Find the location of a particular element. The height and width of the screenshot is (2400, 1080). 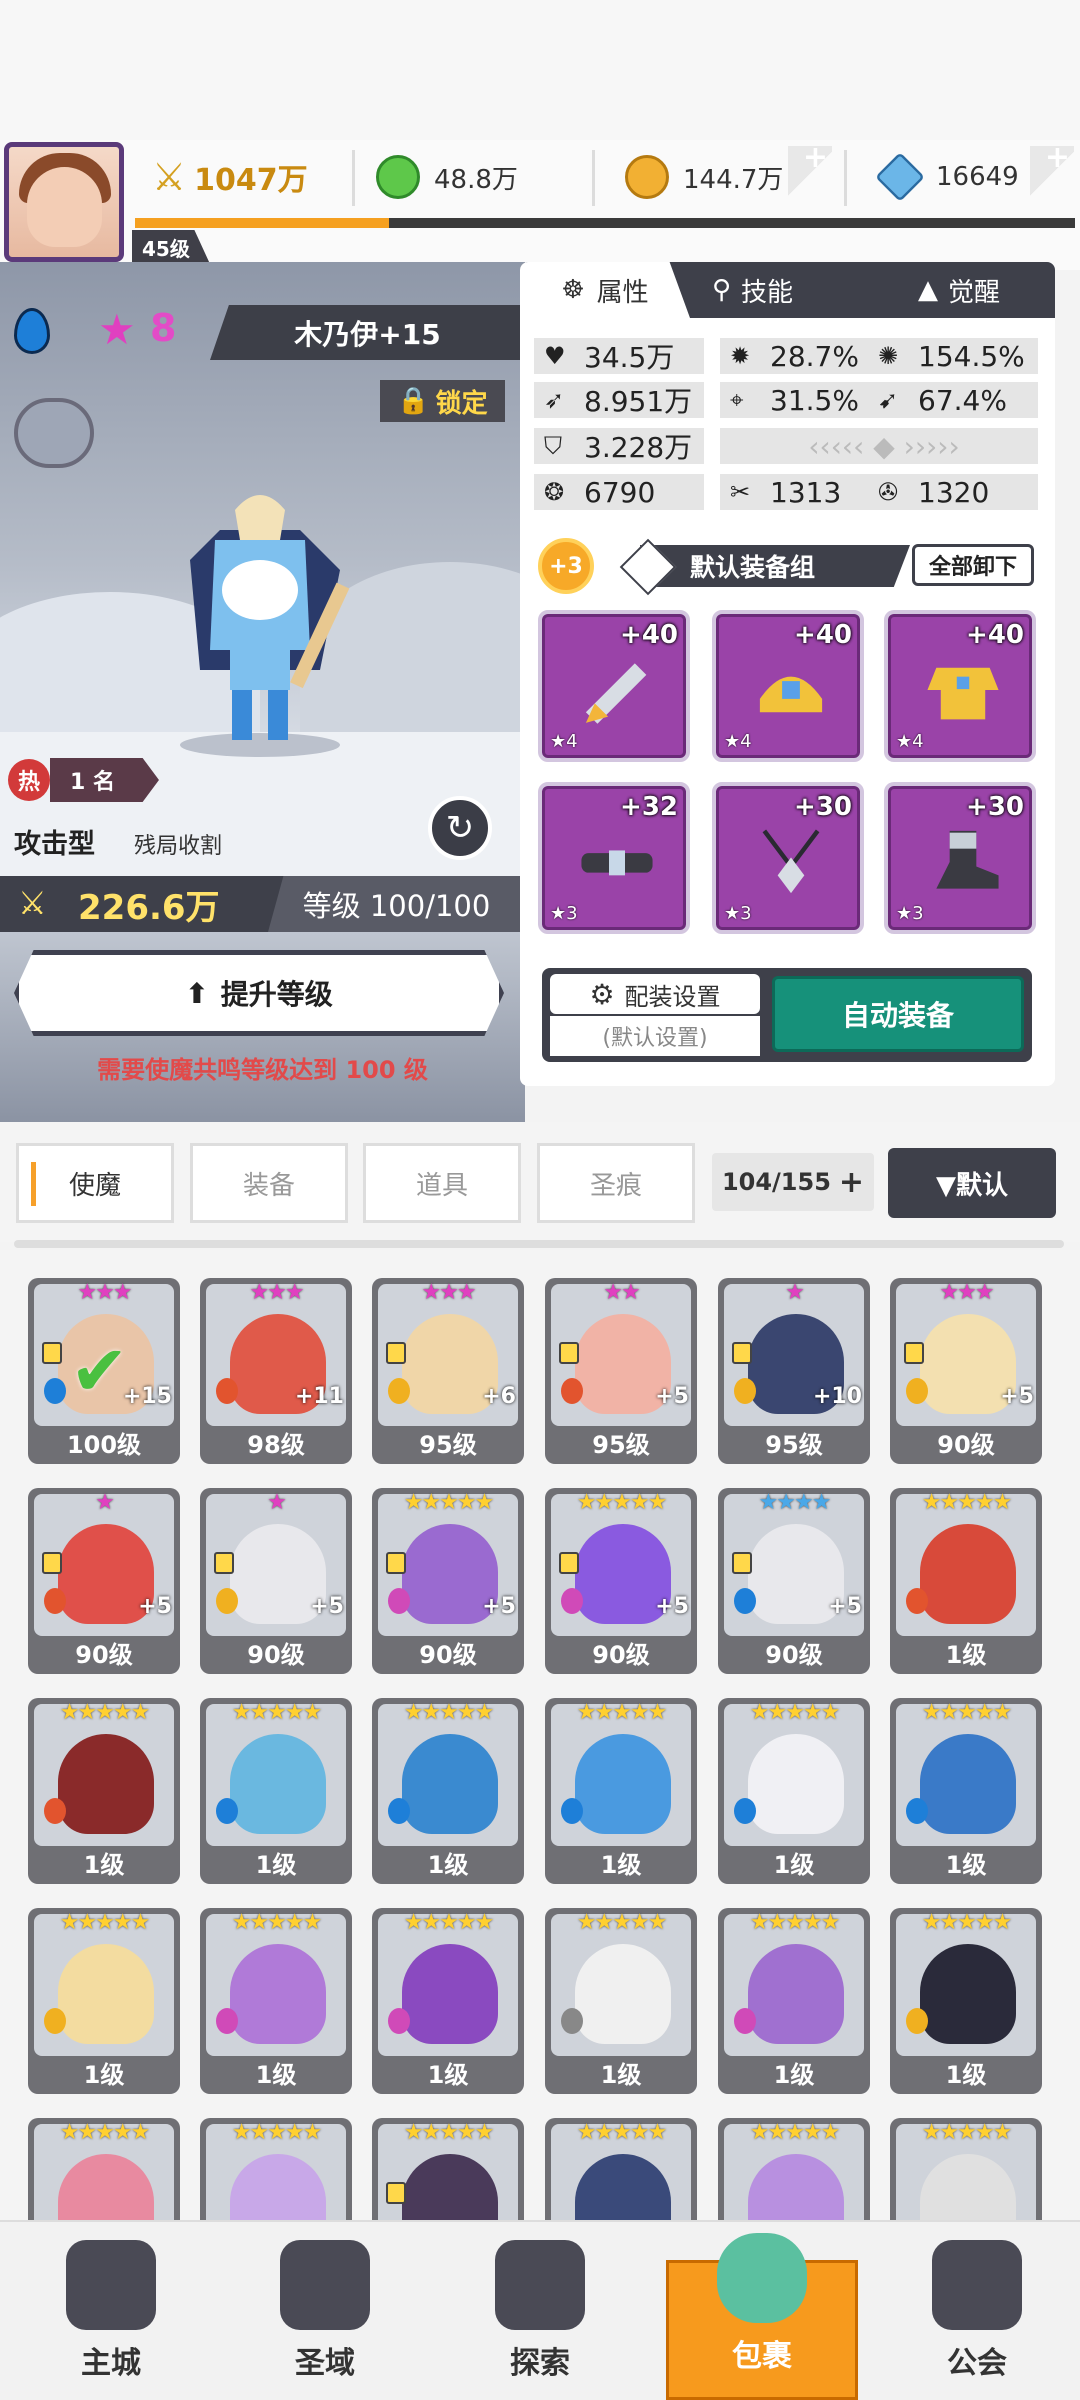

tab-items: 道具 is located at coordinates (442, 1183).